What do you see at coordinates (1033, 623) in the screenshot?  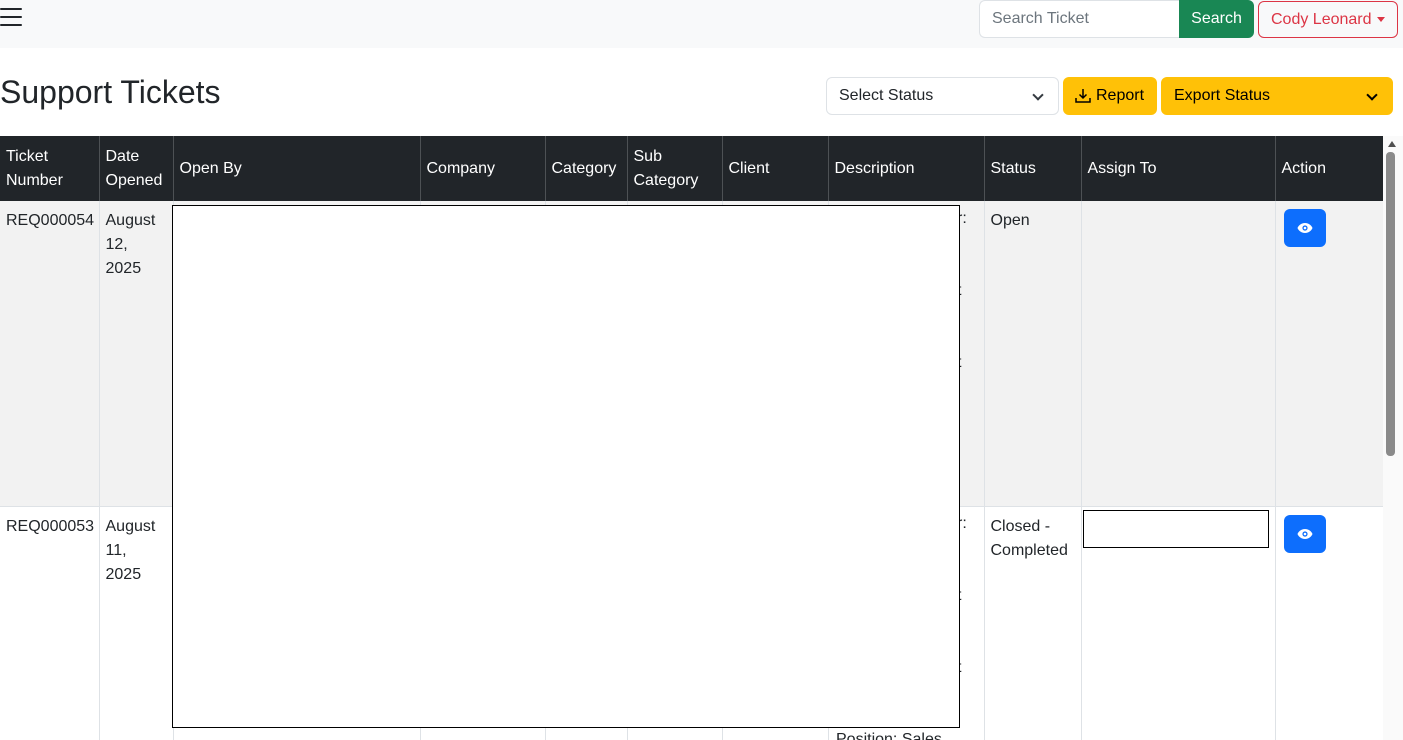 I see `status-cell: Closed - Completed` at bounding box center [1033, 623].